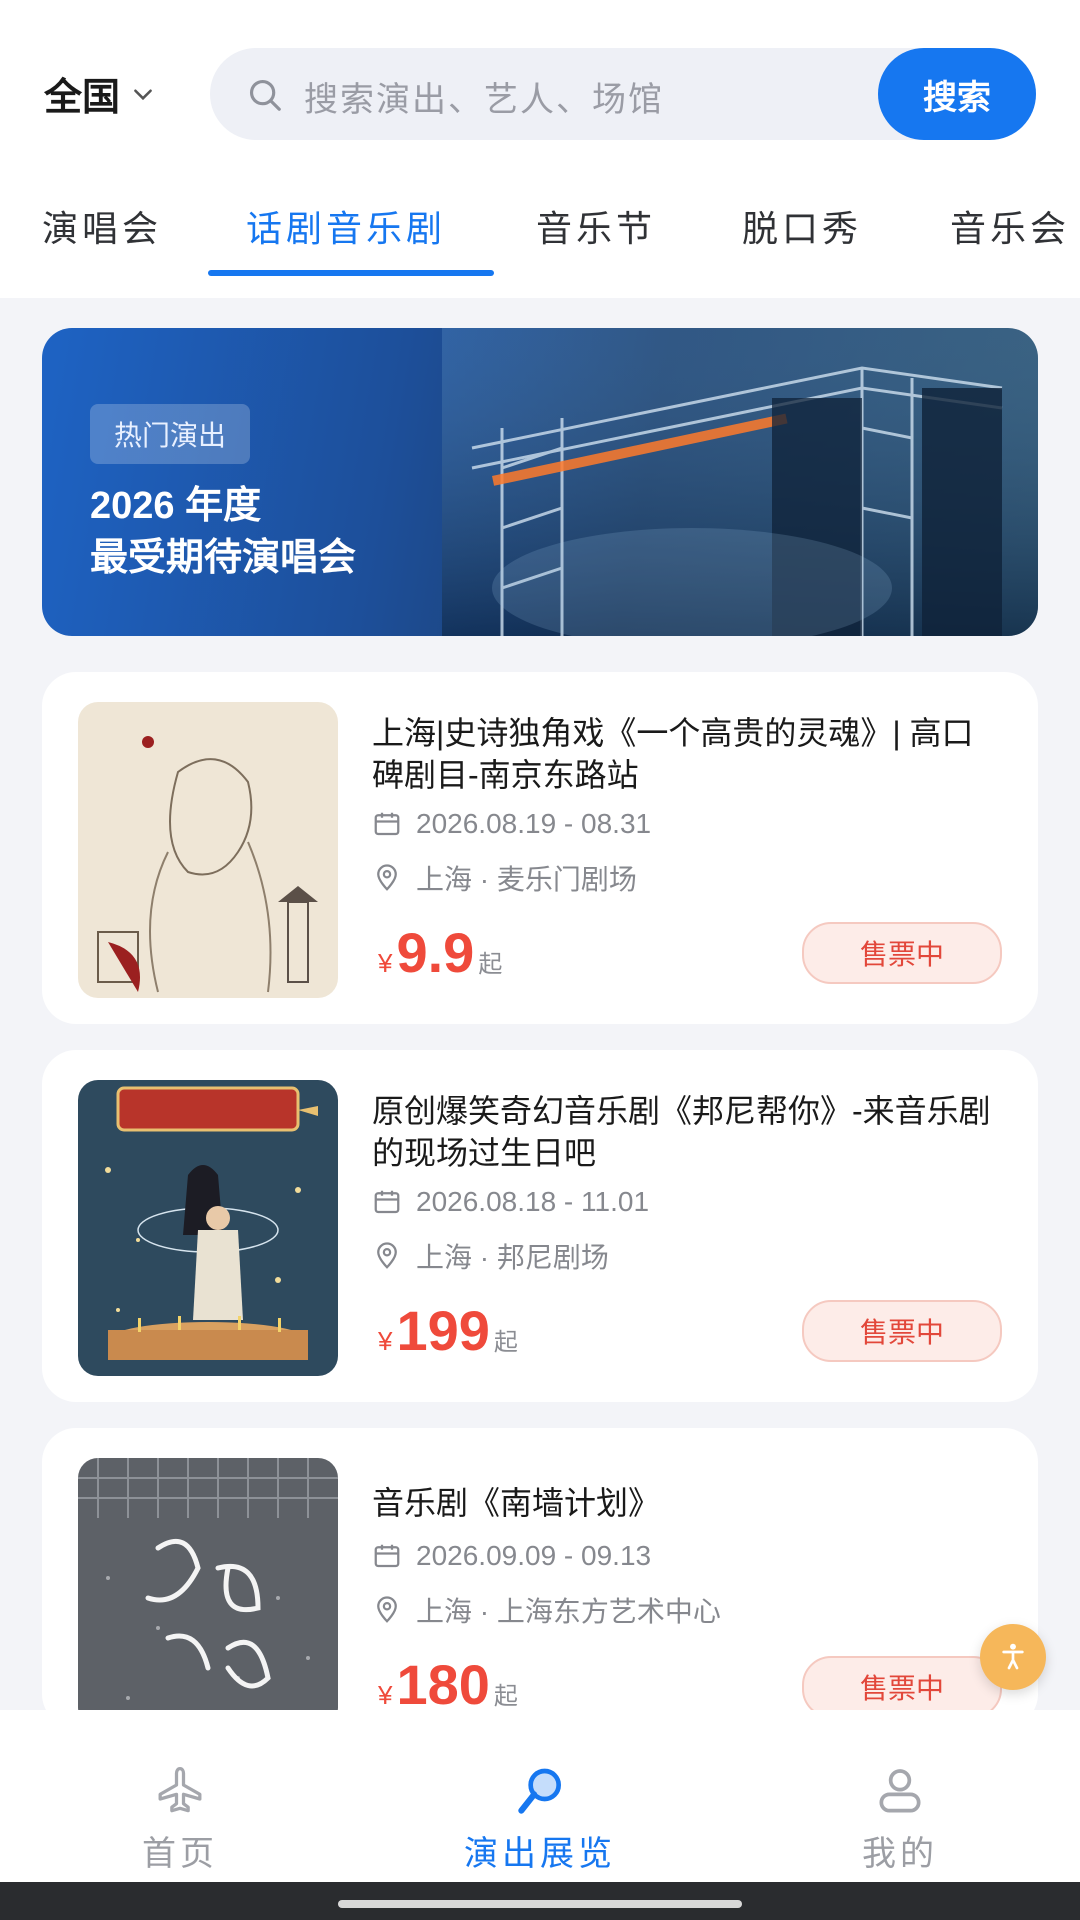 The width and height of the screenshot is (1080, 1920). What do you see at coordinates (540, 1854) in the screenshot?
I see `nav-shows-label: 演出展览` at bounding box center [540, 1854].